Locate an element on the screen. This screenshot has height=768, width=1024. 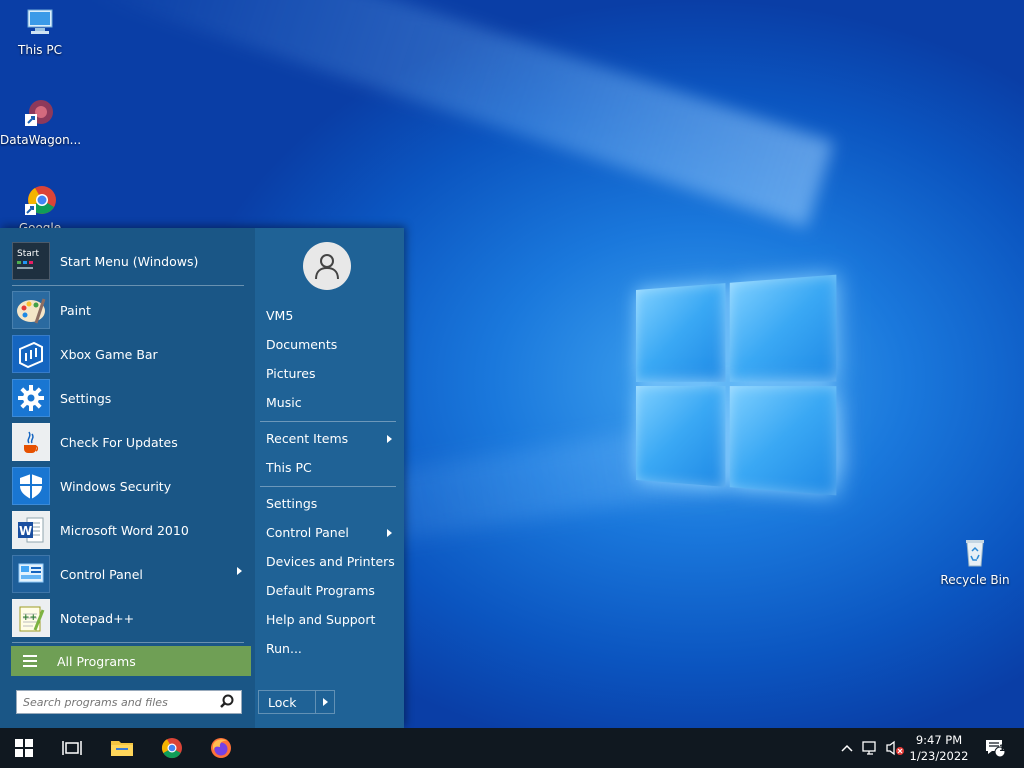
program-paint: Paint is located at coordinates (129, 310).